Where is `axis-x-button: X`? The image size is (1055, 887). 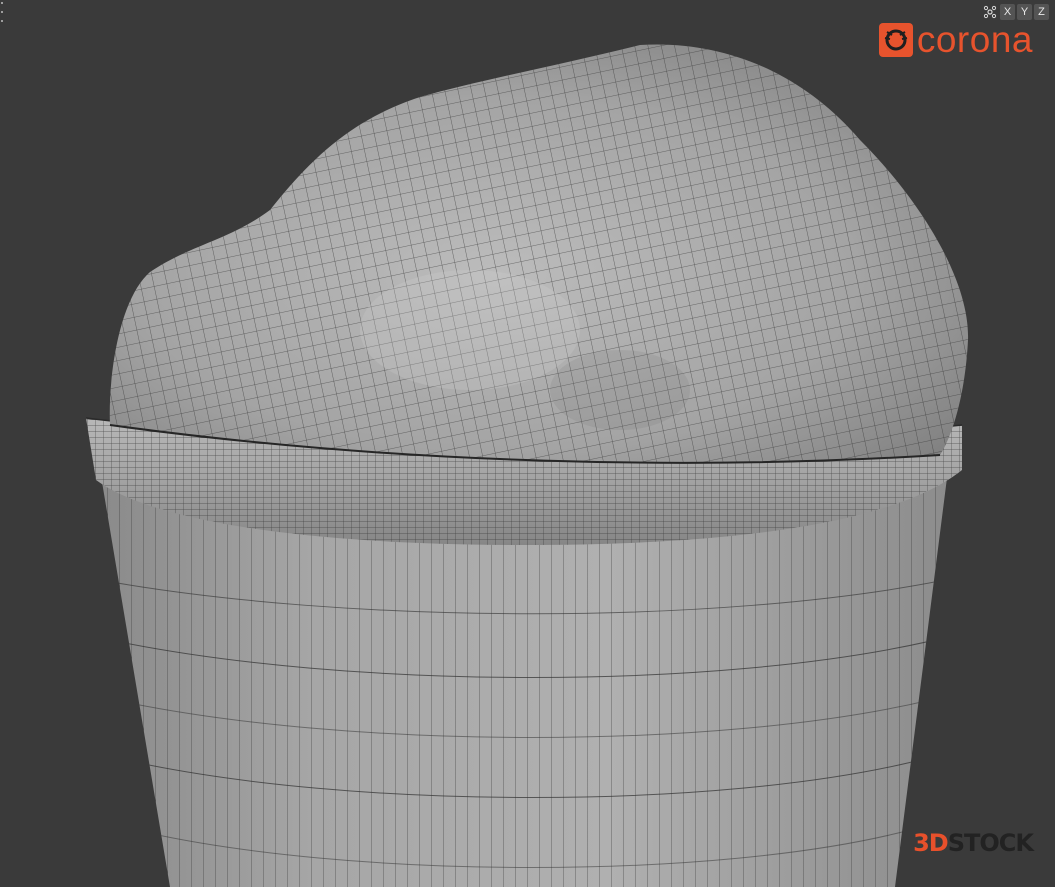
axis-x-button: X is located at coordinates (1007, 12).